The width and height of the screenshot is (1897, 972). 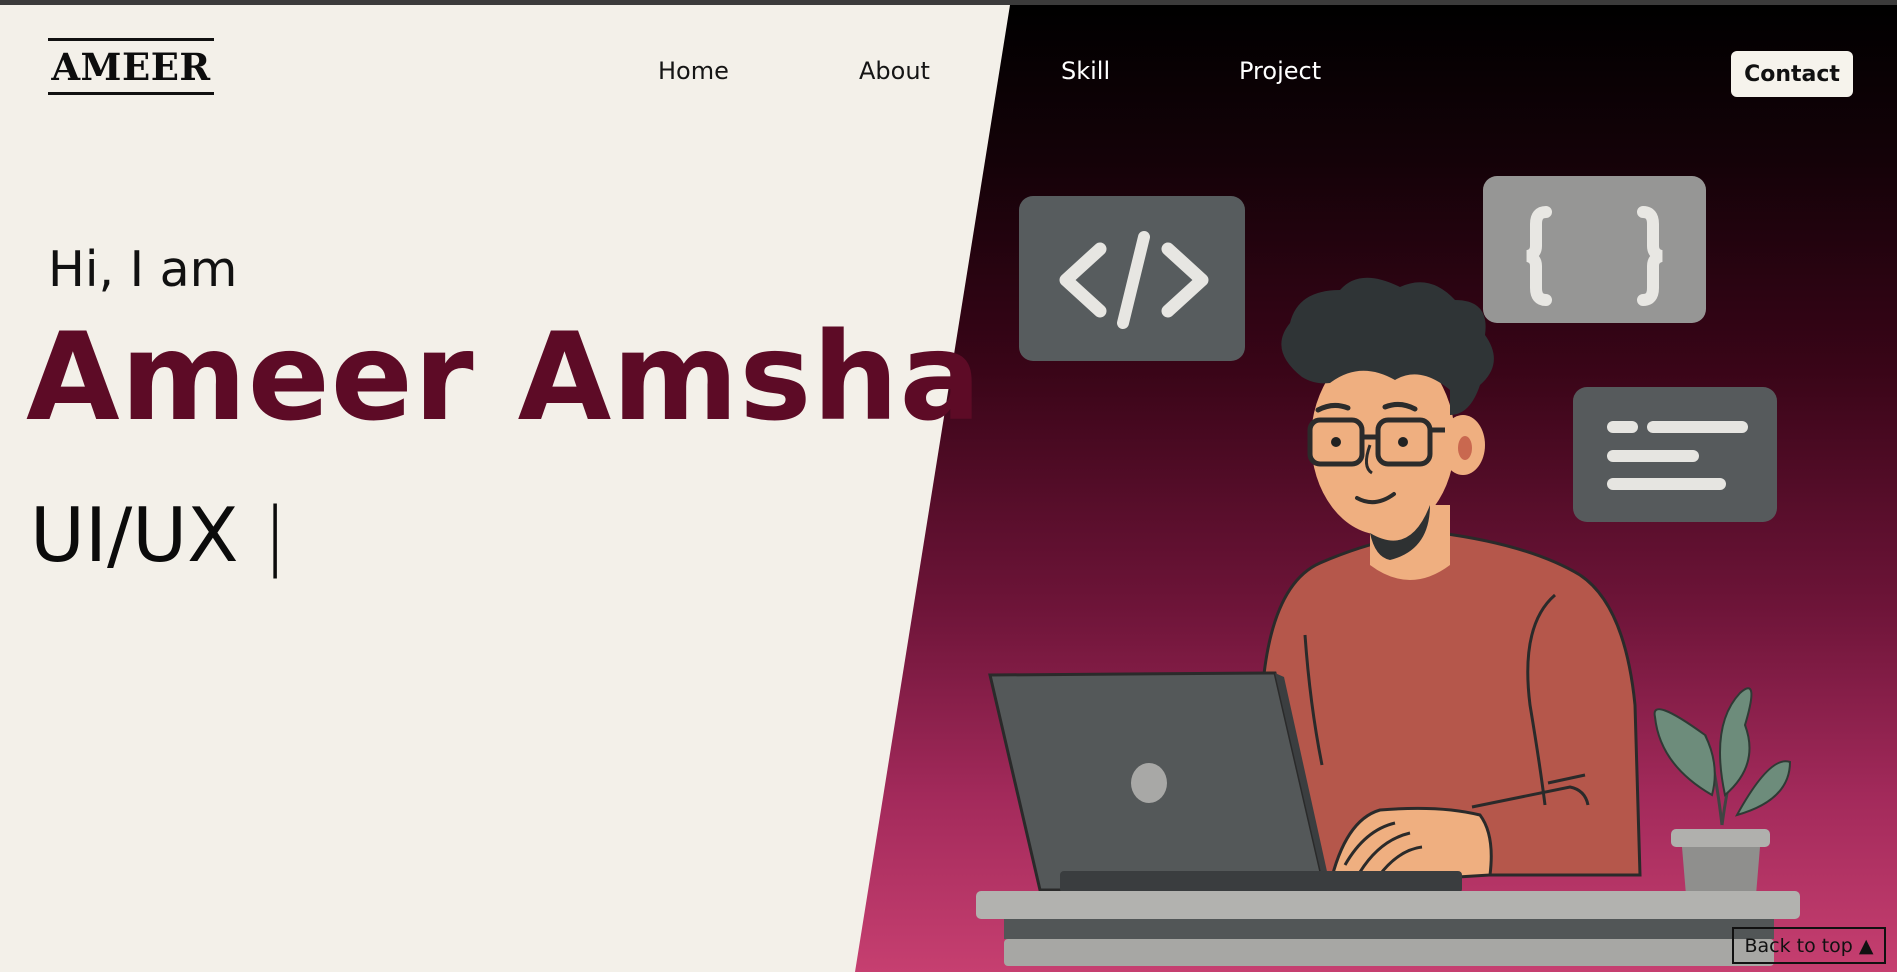 I want to click on hero-name: Ameer Amsha, so click(x=504, y=377).